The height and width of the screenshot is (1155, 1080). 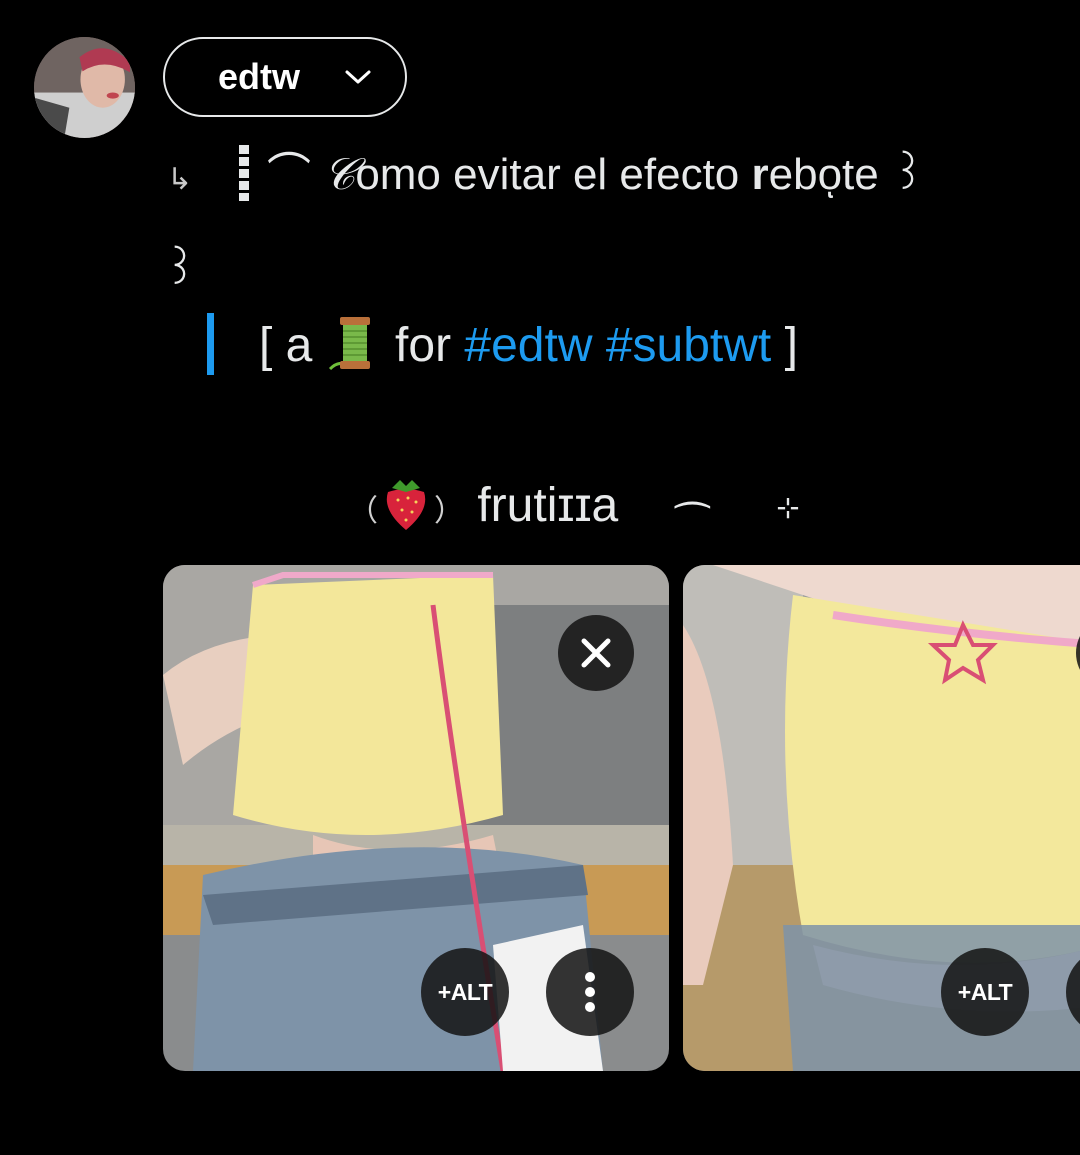 What do you see at coordinates (553, 174) in the screenshot?
I see `post-text: omo evitar el efecto` at bounding box center [553, 174].